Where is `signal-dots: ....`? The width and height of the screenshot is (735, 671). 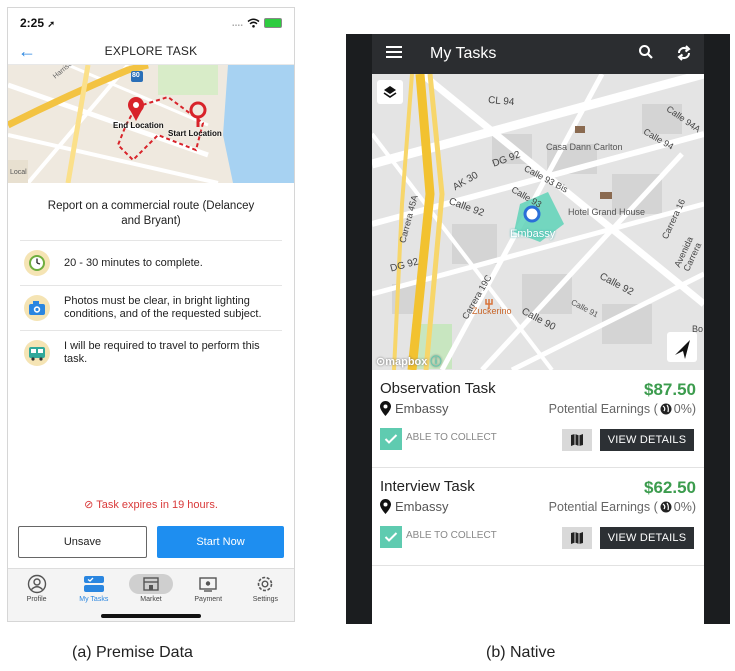 signal-dots: .... is located at coordinates (237, 23).